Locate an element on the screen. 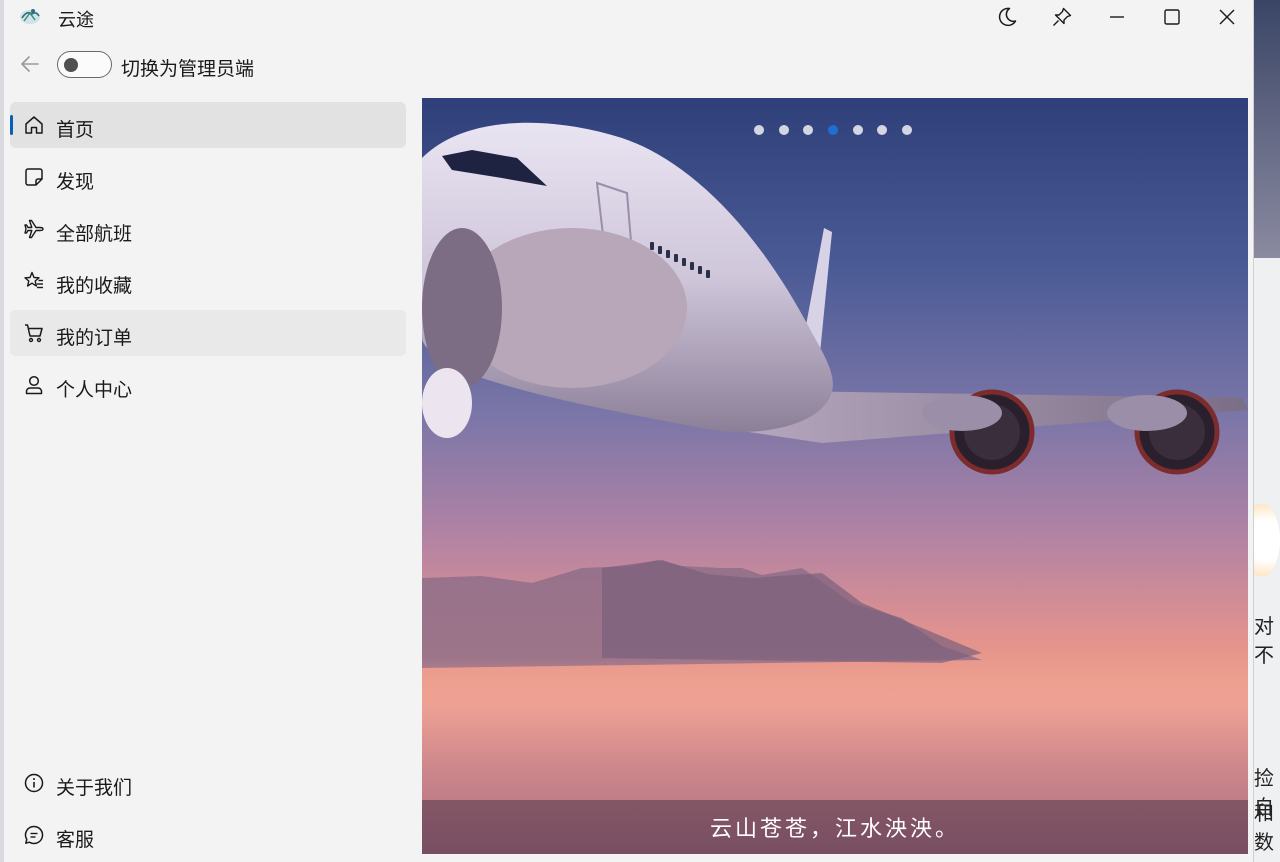 The height and width of the screenshot is (862, 1280). admin-mode-toggle is located at coordinates (84, 64).